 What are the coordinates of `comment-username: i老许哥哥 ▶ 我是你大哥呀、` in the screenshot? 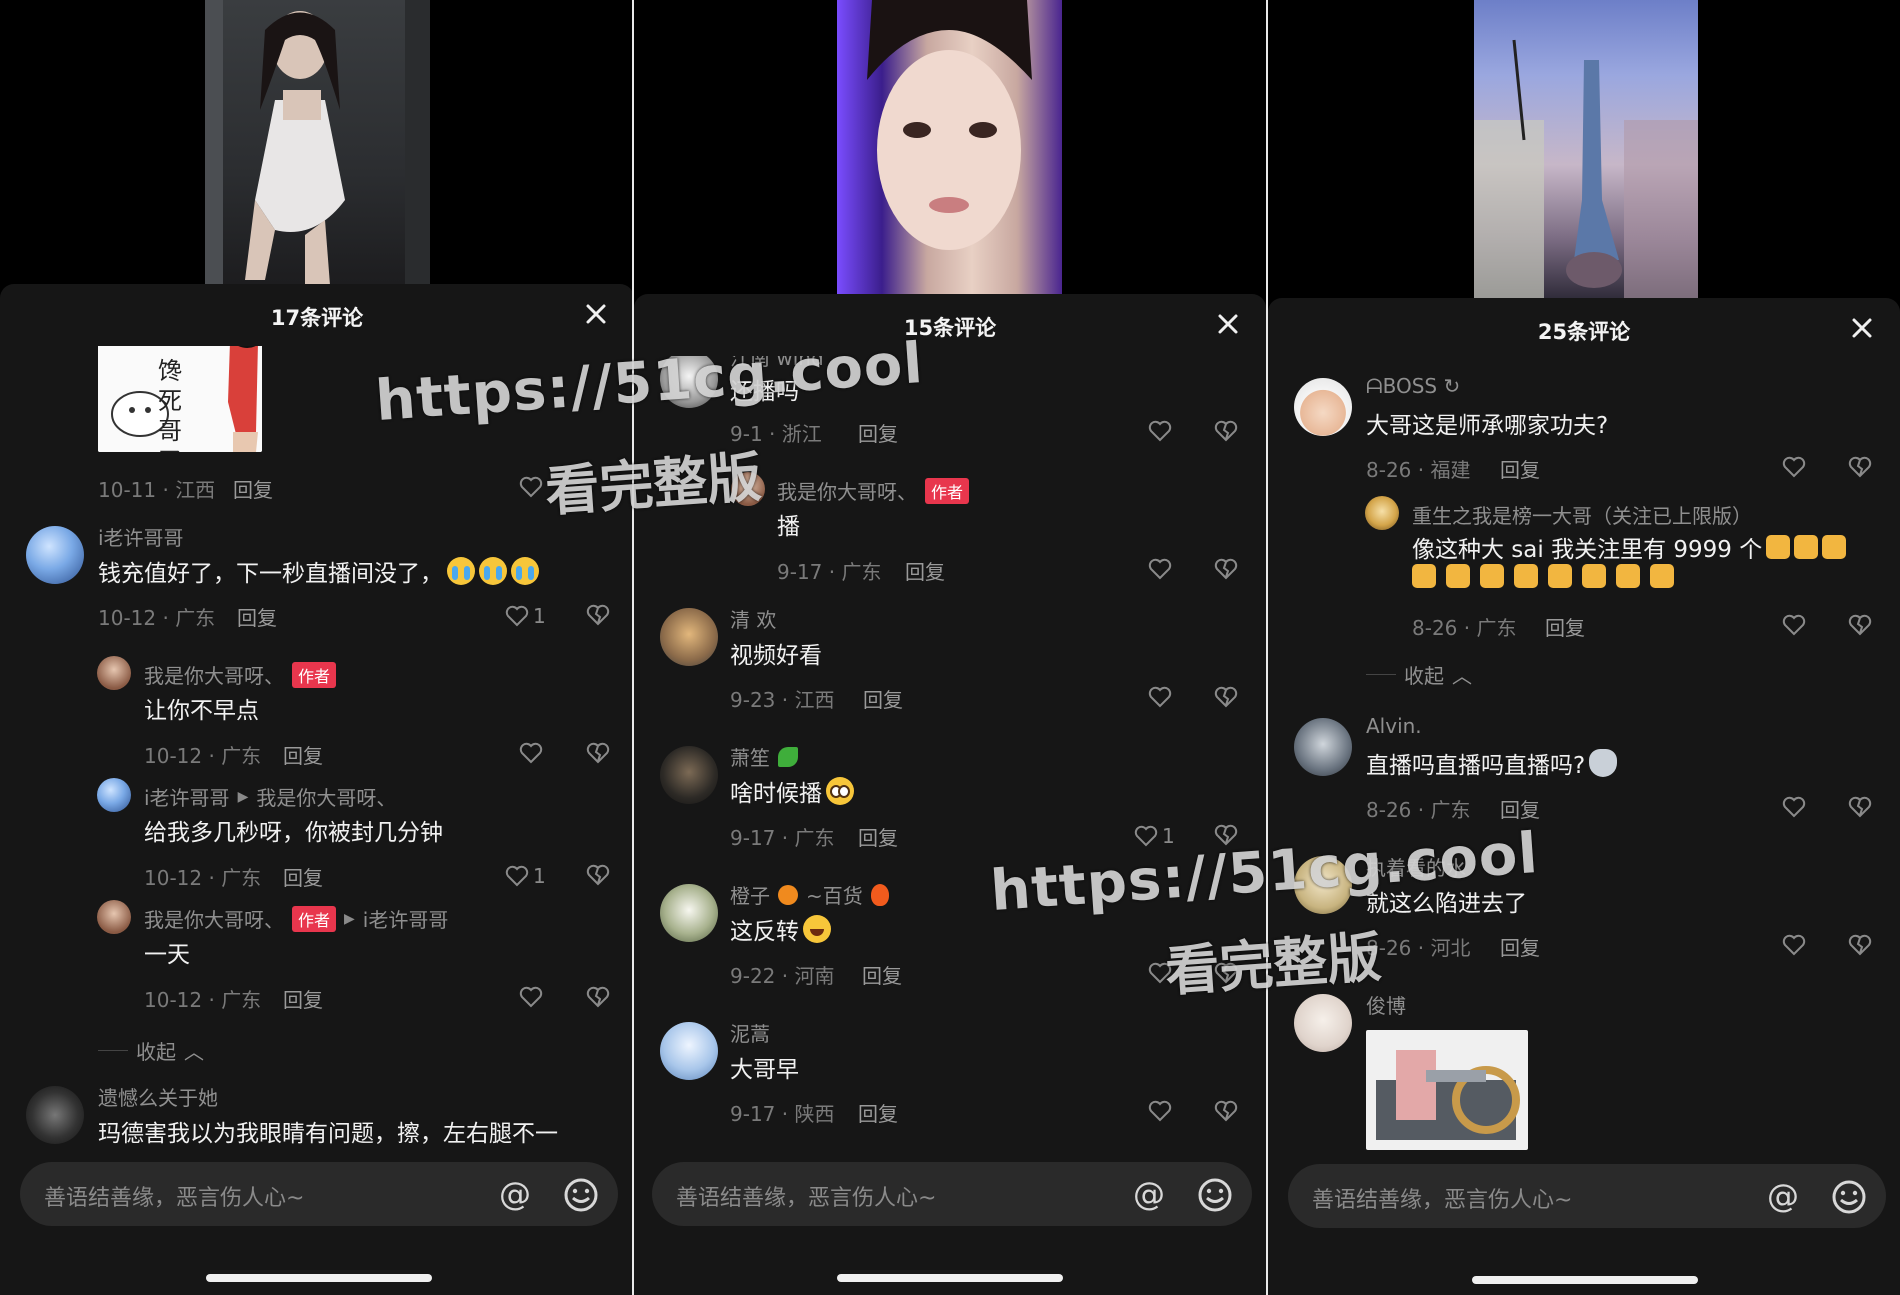 It's located at (270, 796).